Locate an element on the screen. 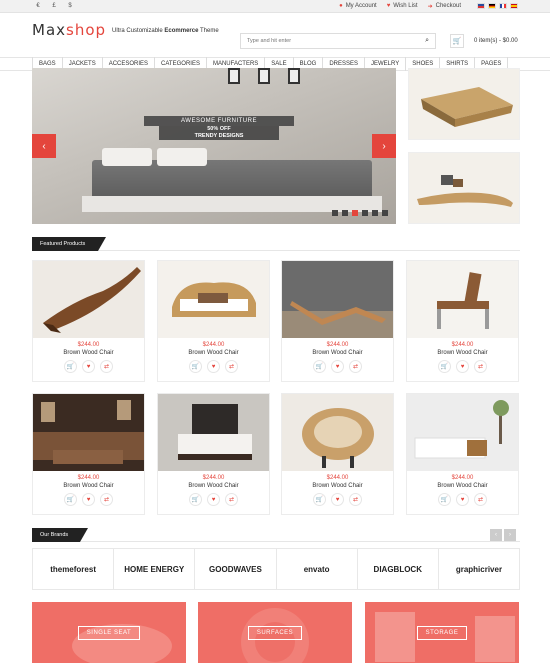  checkout-link: ➜ Checkout is located at coordinates (444, 6).